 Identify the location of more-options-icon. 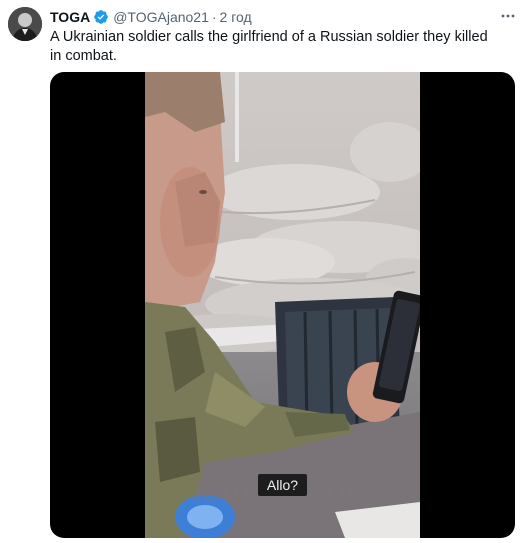
(508, 16).